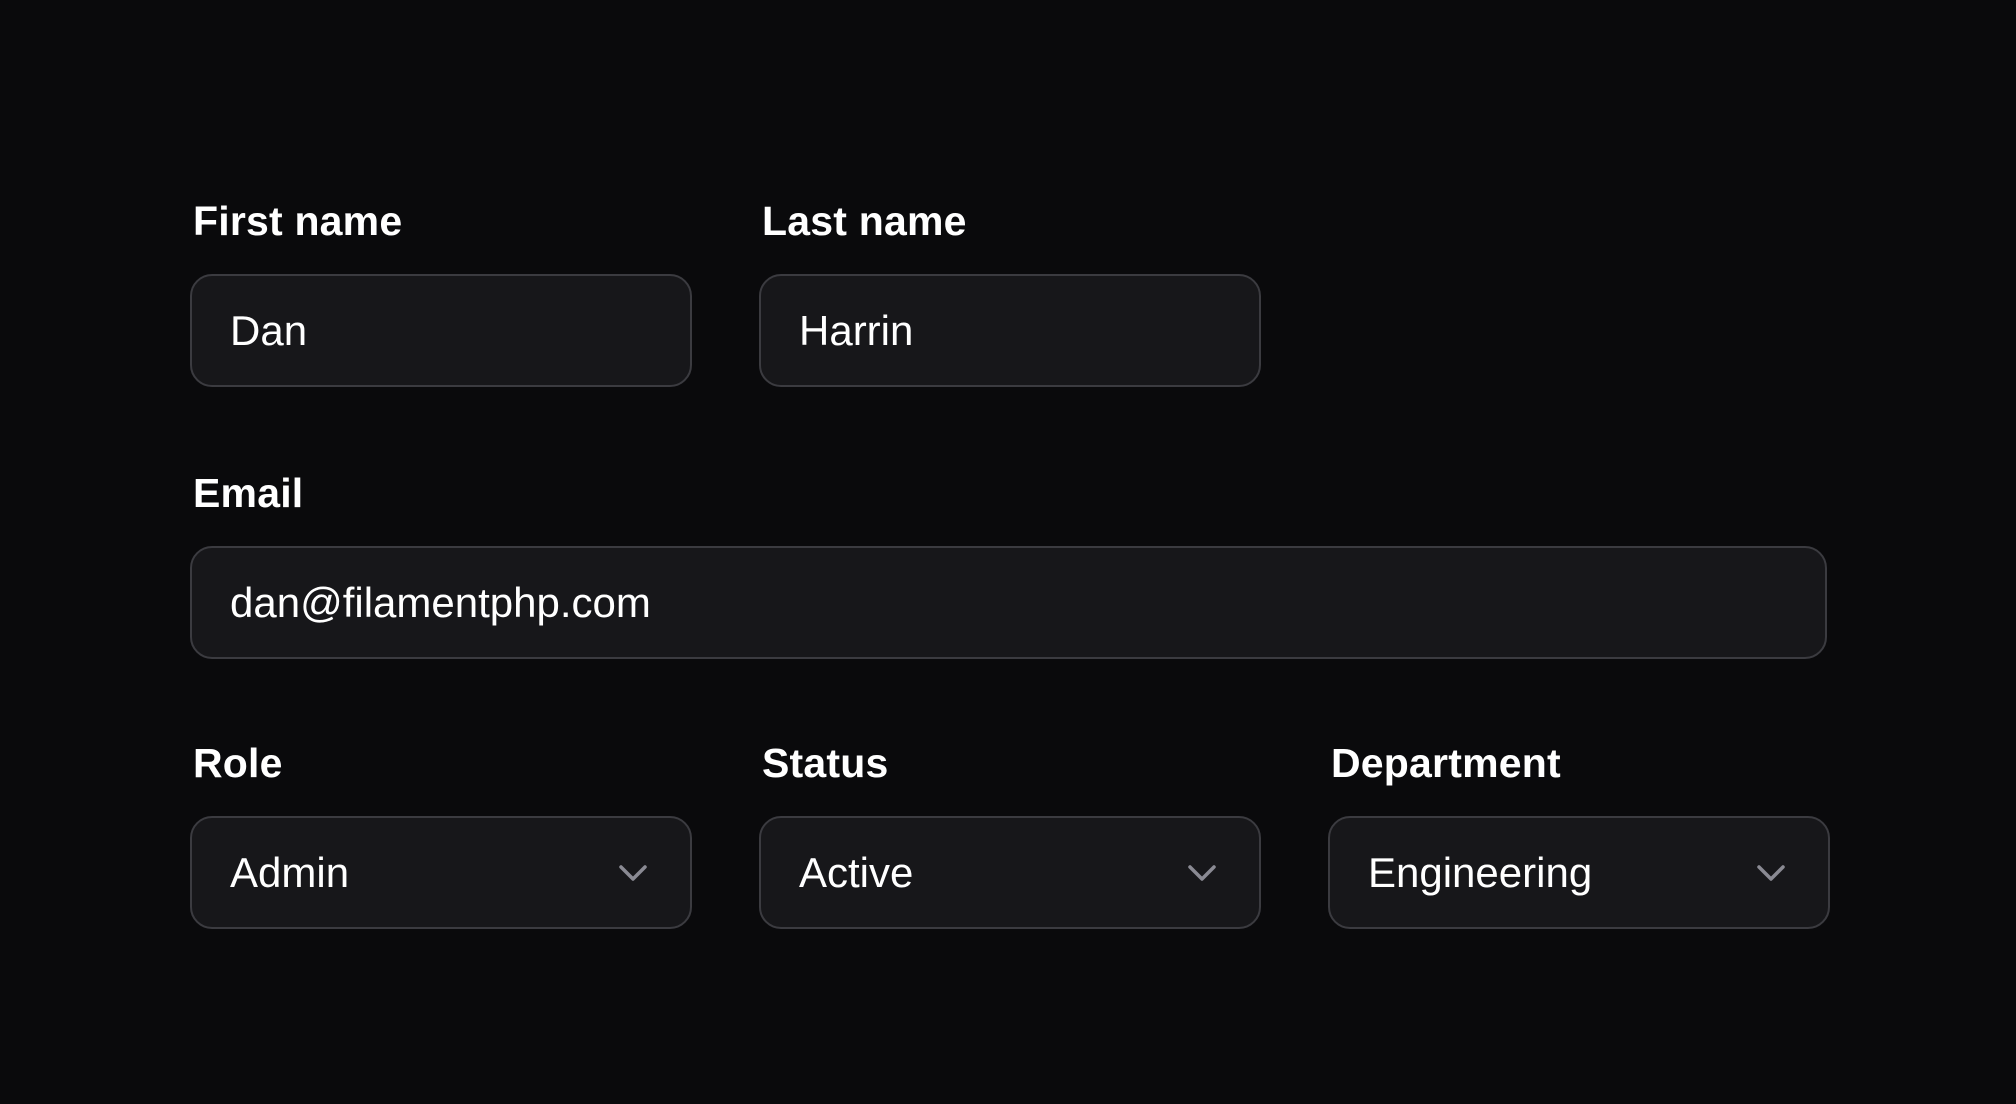 Image resolution: width=2016 pixels, height=1104 pixels. What do you see at coordinates (248, 493) in the screenshot?
I see `email-label: Email` at bounding box center [248, 493].